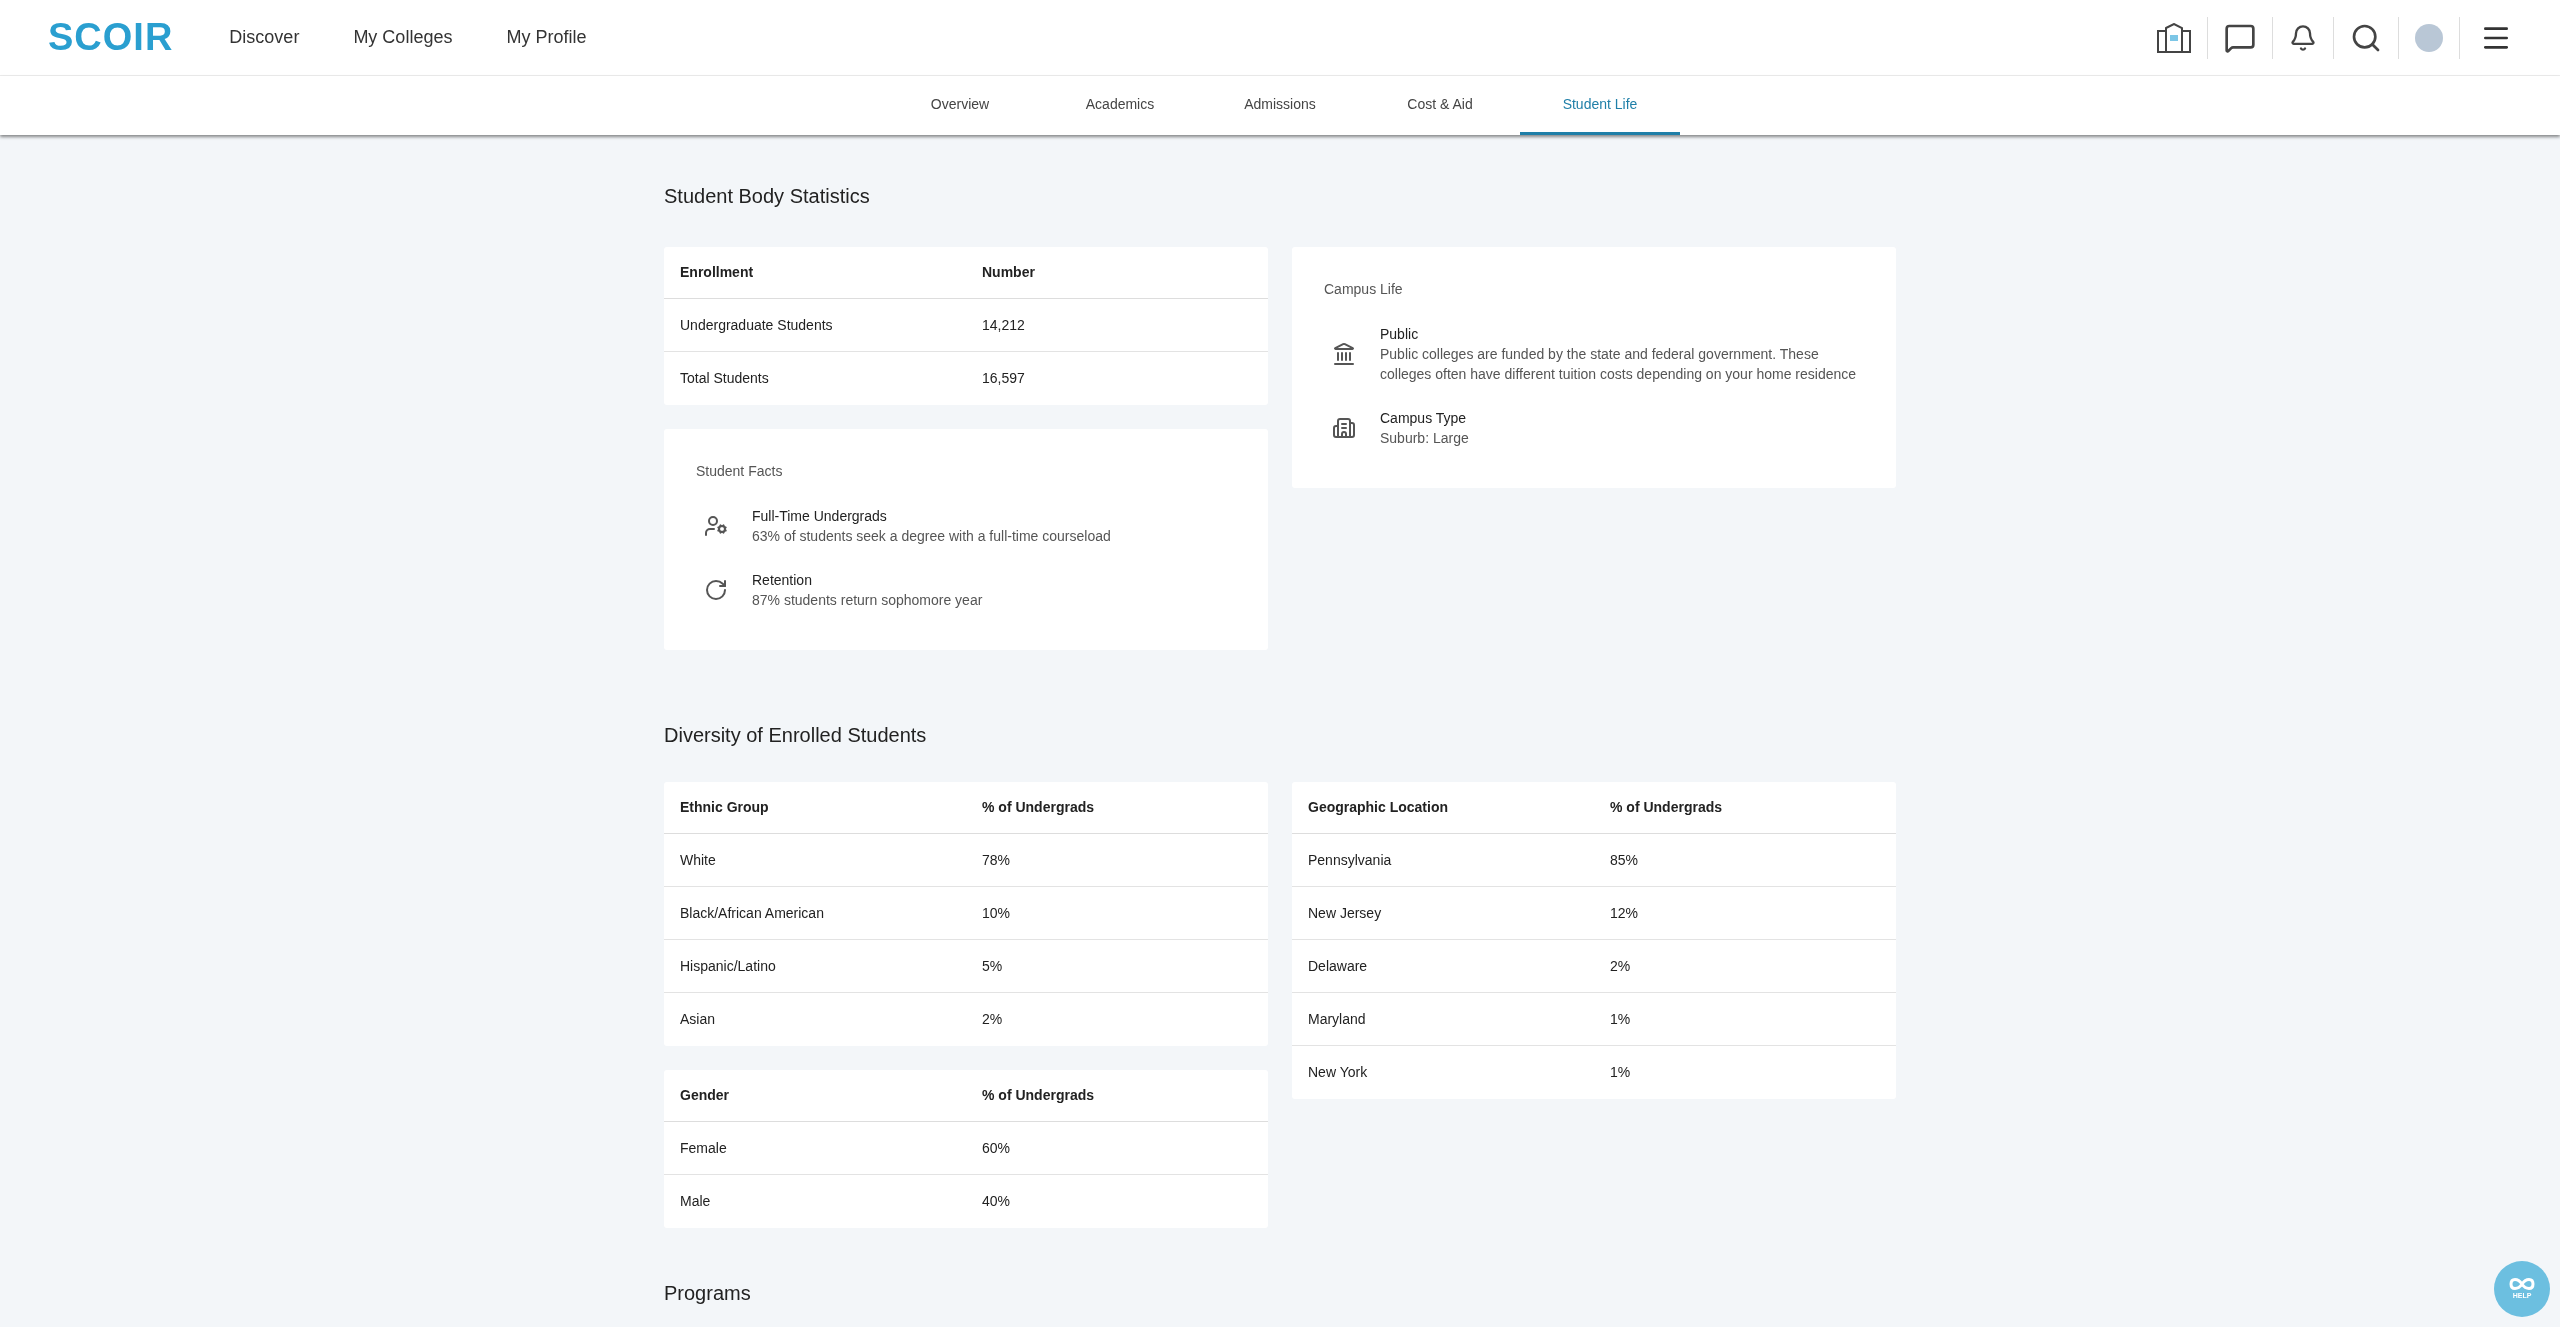 The height and width of the screenshot is (1327, 2560). What do you see at coordinates (696, 1201) in the screenshot?
I see `table-cell-text: Male` at bounding box center [696, 1201].